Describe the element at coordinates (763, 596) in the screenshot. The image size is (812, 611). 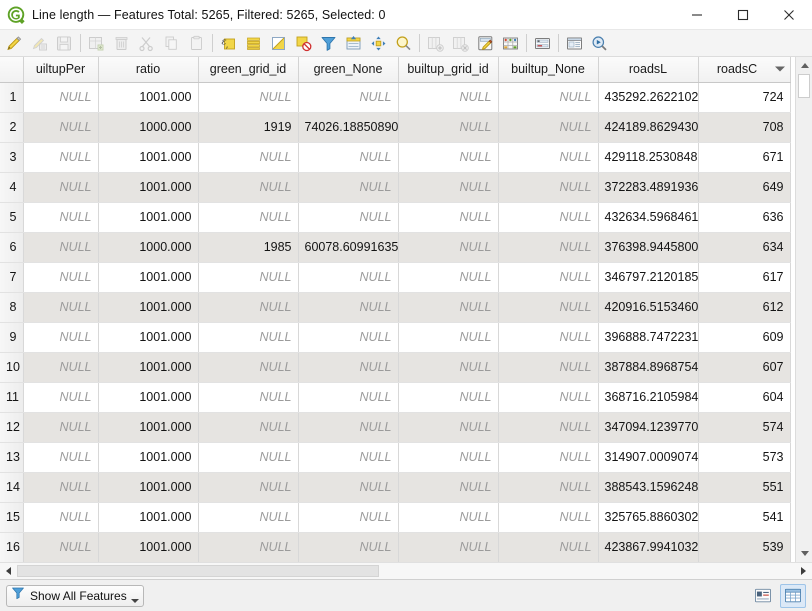
I see `form-view-button` at that location.